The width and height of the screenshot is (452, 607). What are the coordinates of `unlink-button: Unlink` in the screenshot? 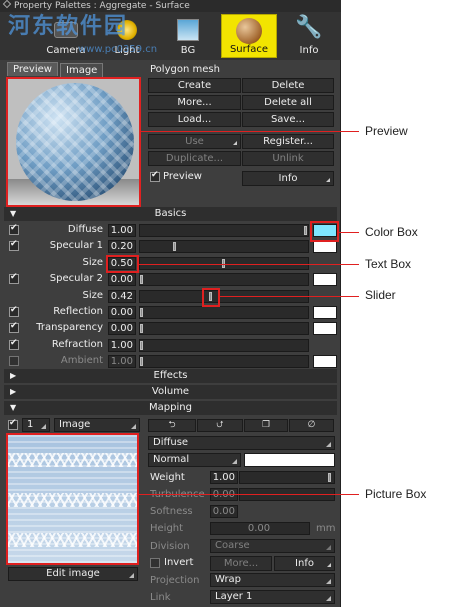 It's located at (288, 158).